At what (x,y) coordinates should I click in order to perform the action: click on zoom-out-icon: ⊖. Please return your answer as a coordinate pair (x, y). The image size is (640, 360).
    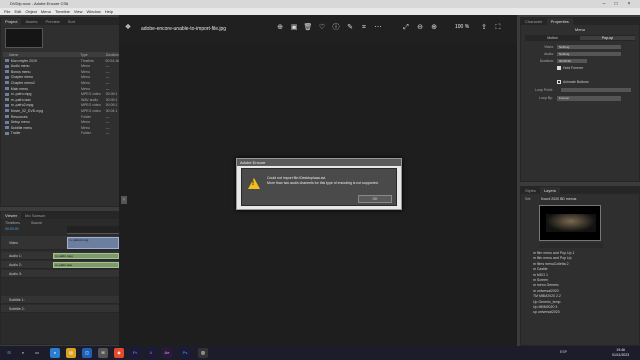
    Looking at the image, I should click on (420, 28).